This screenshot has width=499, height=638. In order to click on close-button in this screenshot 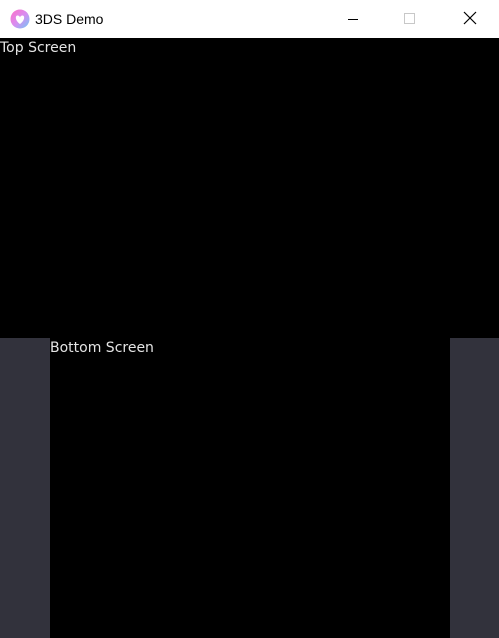, I will do `click(470, 19)`.